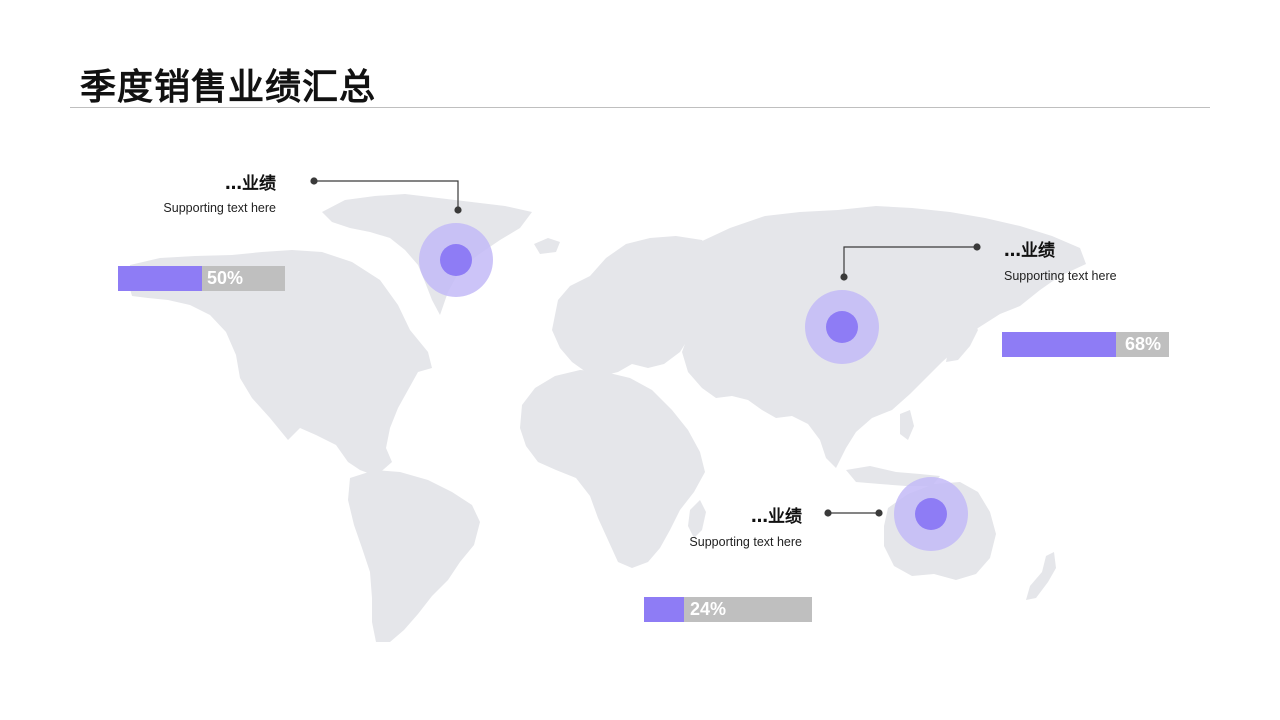 The image size is (1280, 720). I want to click on progress-label-asia: 68%, so click(1143, 344).